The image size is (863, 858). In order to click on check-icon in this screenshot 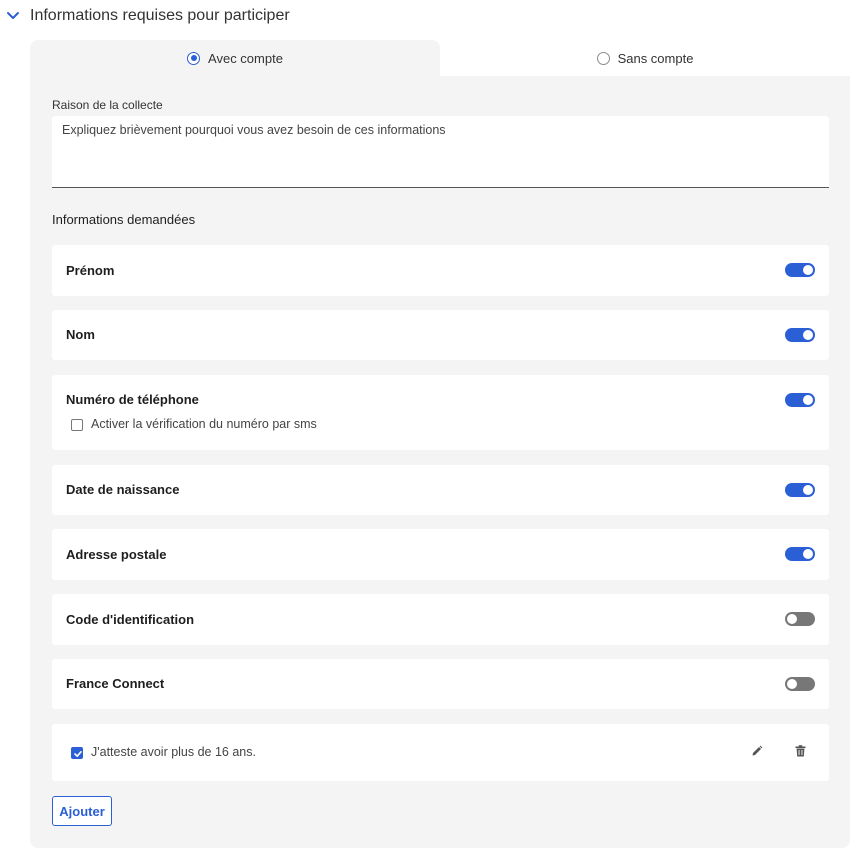, I will do `click(78, 754)`.